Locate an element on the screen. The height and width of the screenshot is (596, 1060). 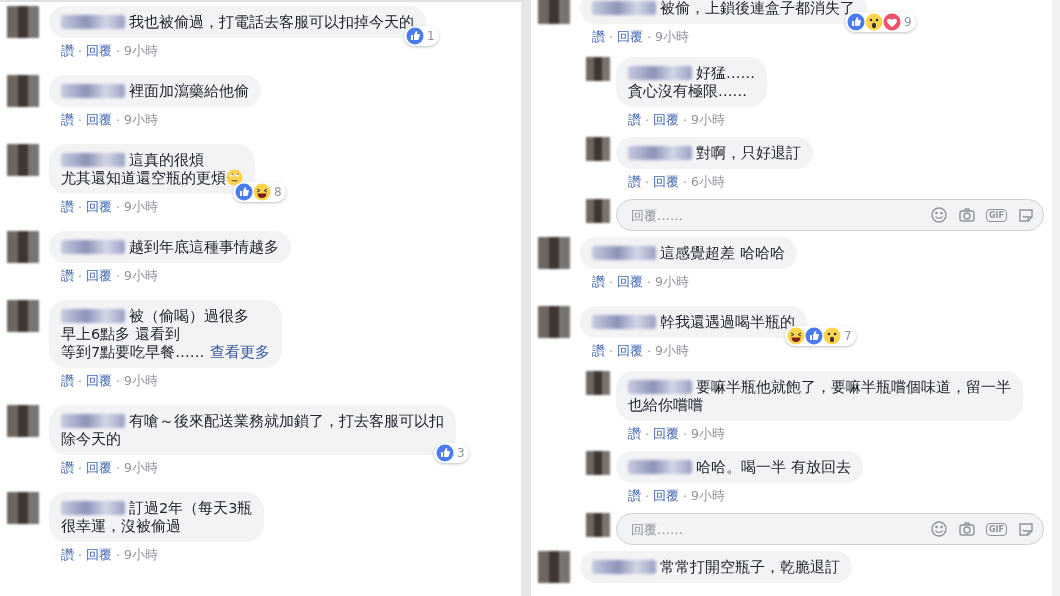
comment-text: 常常打開空瓶子，乾脆退訂 is located at coordinates (750, 567).